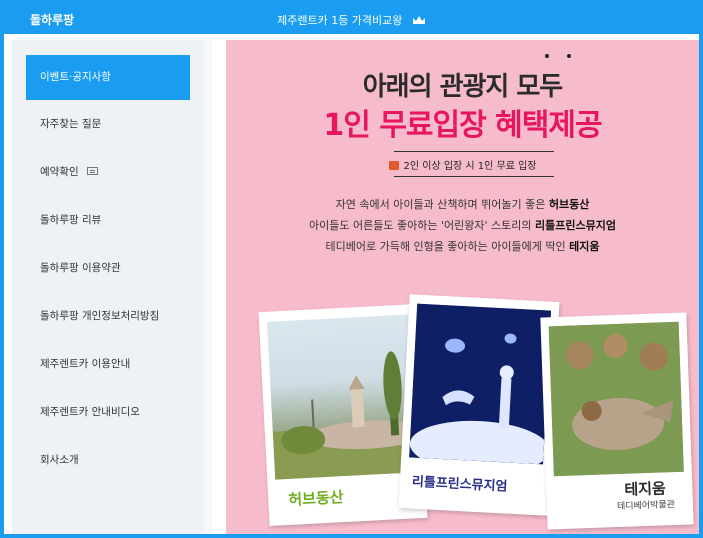 The height and width of the screenshot is (538, 703). Describe the element at coordinates (108, 412) in the screenshot. I see `sidebar-item-rental-video: 제주렌트카 안내비디오` at that location.